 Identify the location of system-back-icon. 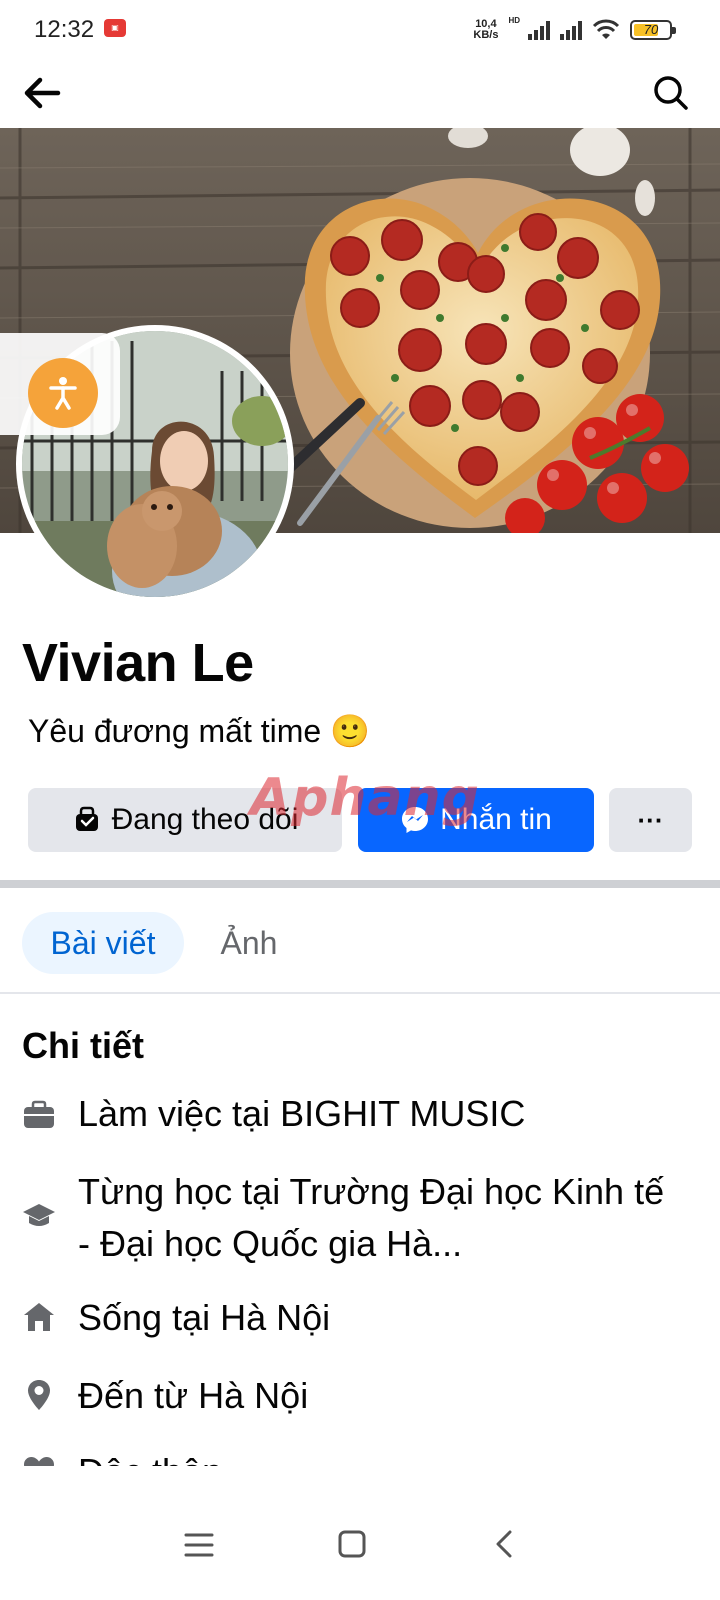
(505, 1544).